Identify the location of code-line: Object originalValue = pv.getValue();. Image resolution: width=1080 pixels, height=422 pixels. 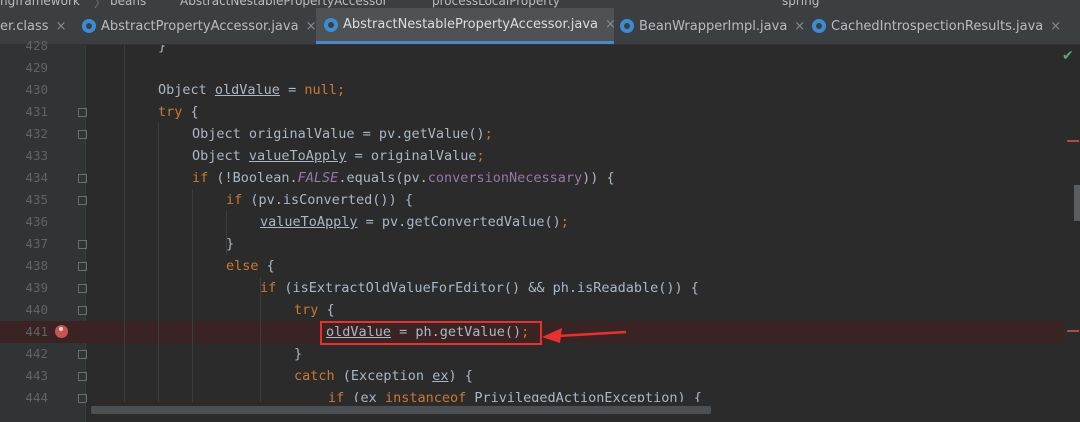
(628, 134).